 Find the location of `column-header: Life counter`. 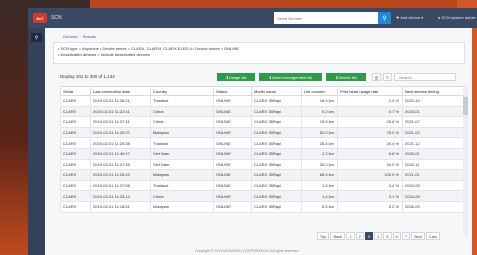

column-header: Life counter is located at coordinates (319, 91).